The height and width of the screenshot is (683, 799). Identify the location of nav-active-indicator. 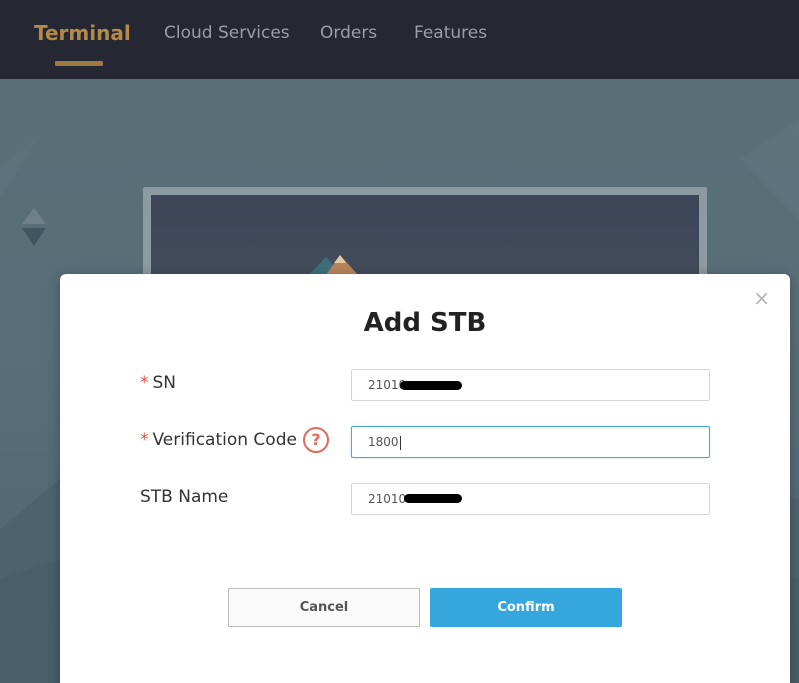
(79, 63).